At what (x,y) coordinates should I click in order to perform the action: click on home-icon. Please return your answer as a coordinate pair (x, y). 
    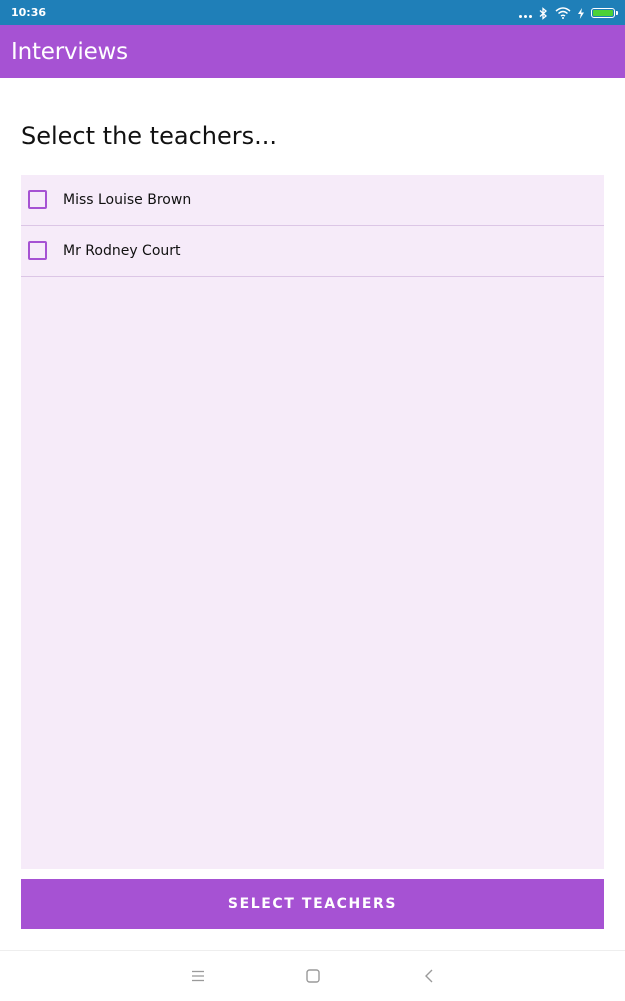
    Looking at the image, I should click on (313, 976).